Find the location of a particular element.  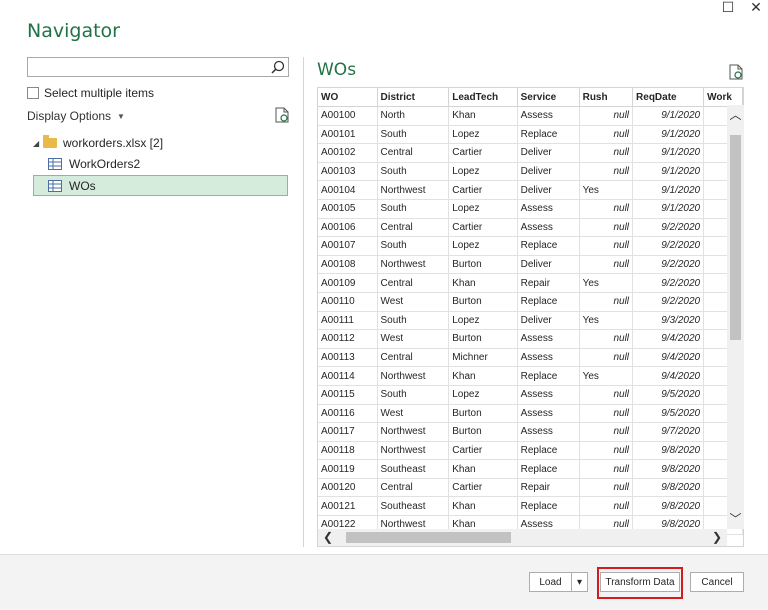

table-row: A00109 Central Khan Repair Yes 9/2/2020 is located at coordinates (530, 283).